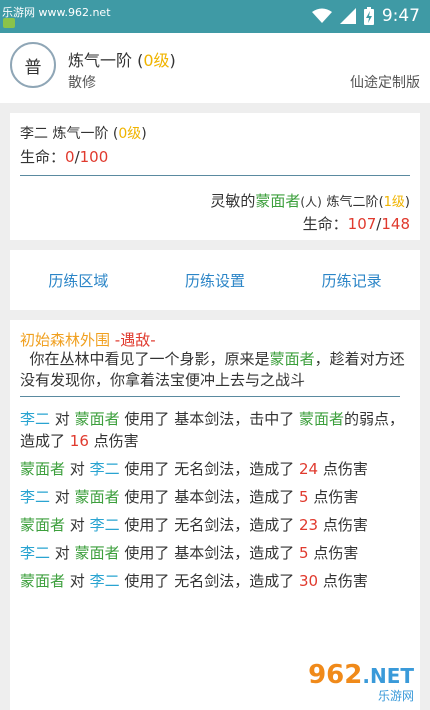  What do you see at coordinates (362, 224) in the screenshot?
I see `enemy-hp-current: 107` at bounding box center [362, 224].